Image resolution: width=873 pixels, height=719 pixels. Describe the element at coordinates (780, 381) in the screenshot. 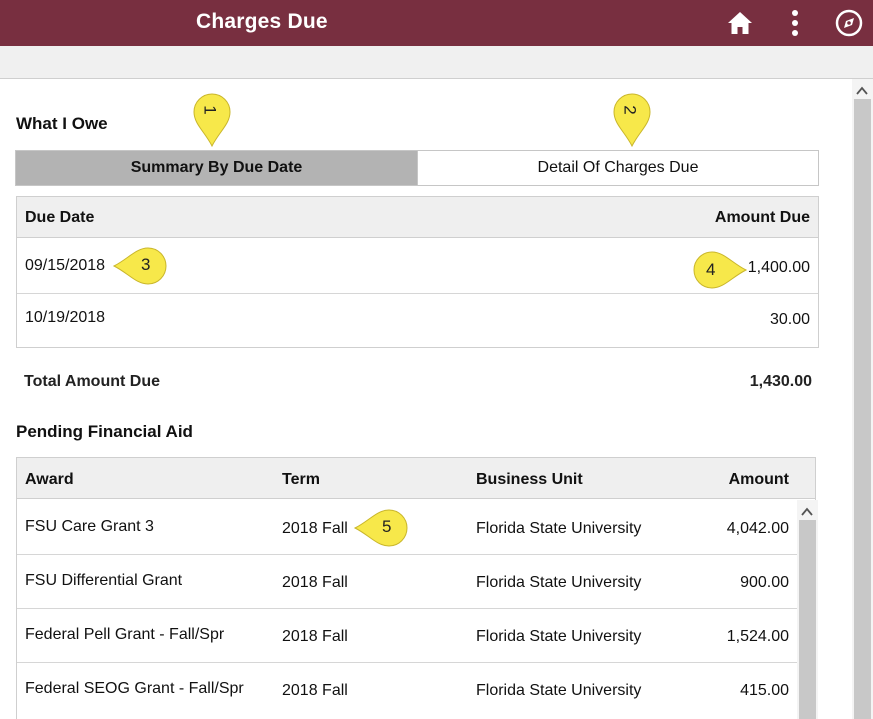

I see `total-amount-due-value: 1,430.00` at that location.